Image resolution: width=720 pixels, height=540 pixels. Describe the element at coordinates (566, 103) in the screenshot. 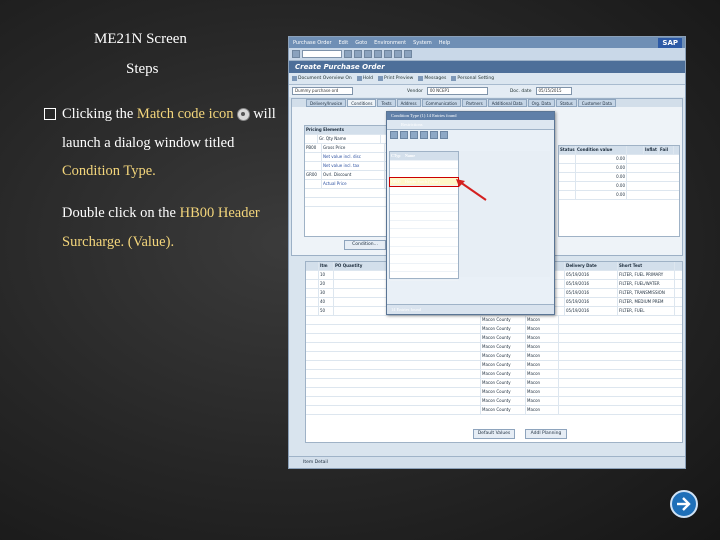

I see `tab-status: Status` at that location.